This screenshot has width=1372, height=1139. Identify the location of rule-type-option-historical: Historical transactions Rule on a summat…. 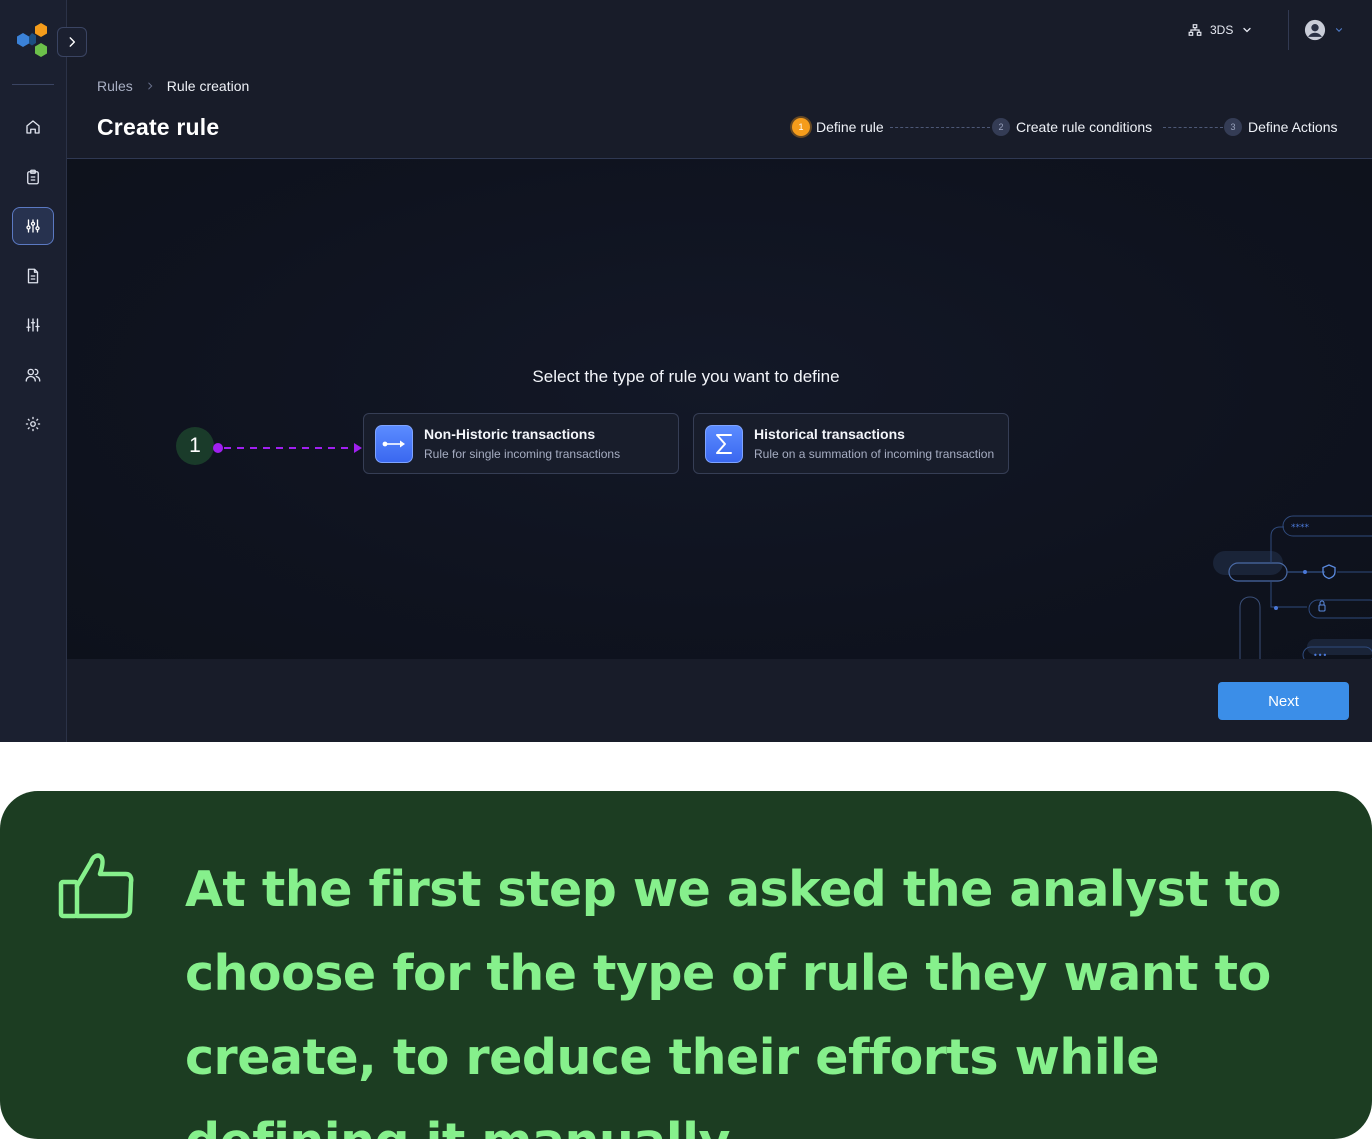
(851, 443).